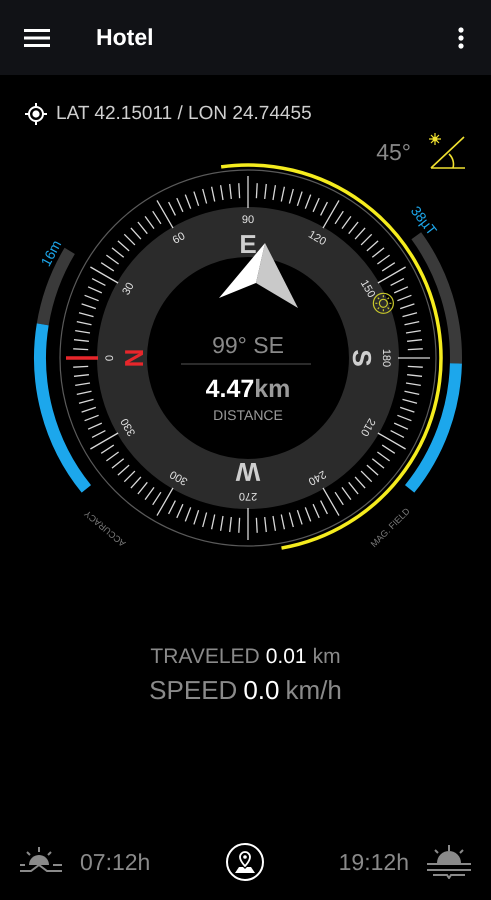  Describe the element at coordinates (179, 238) in the screenshot. I see `dial-number: 60` at that location.